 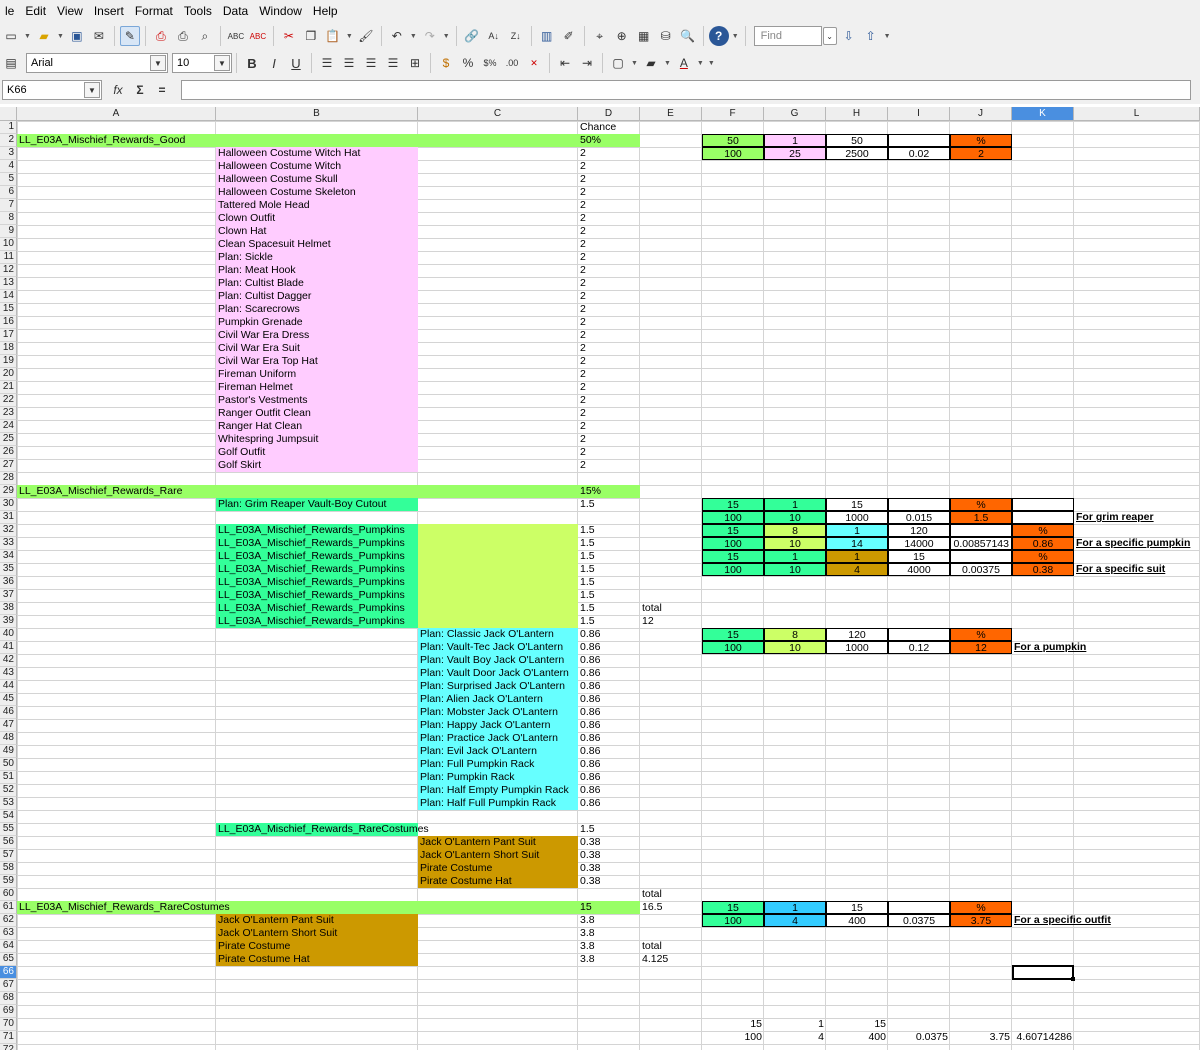 I want to click on cell-b25: Whitespring Jumpsuit, so click(x=317, y=439).